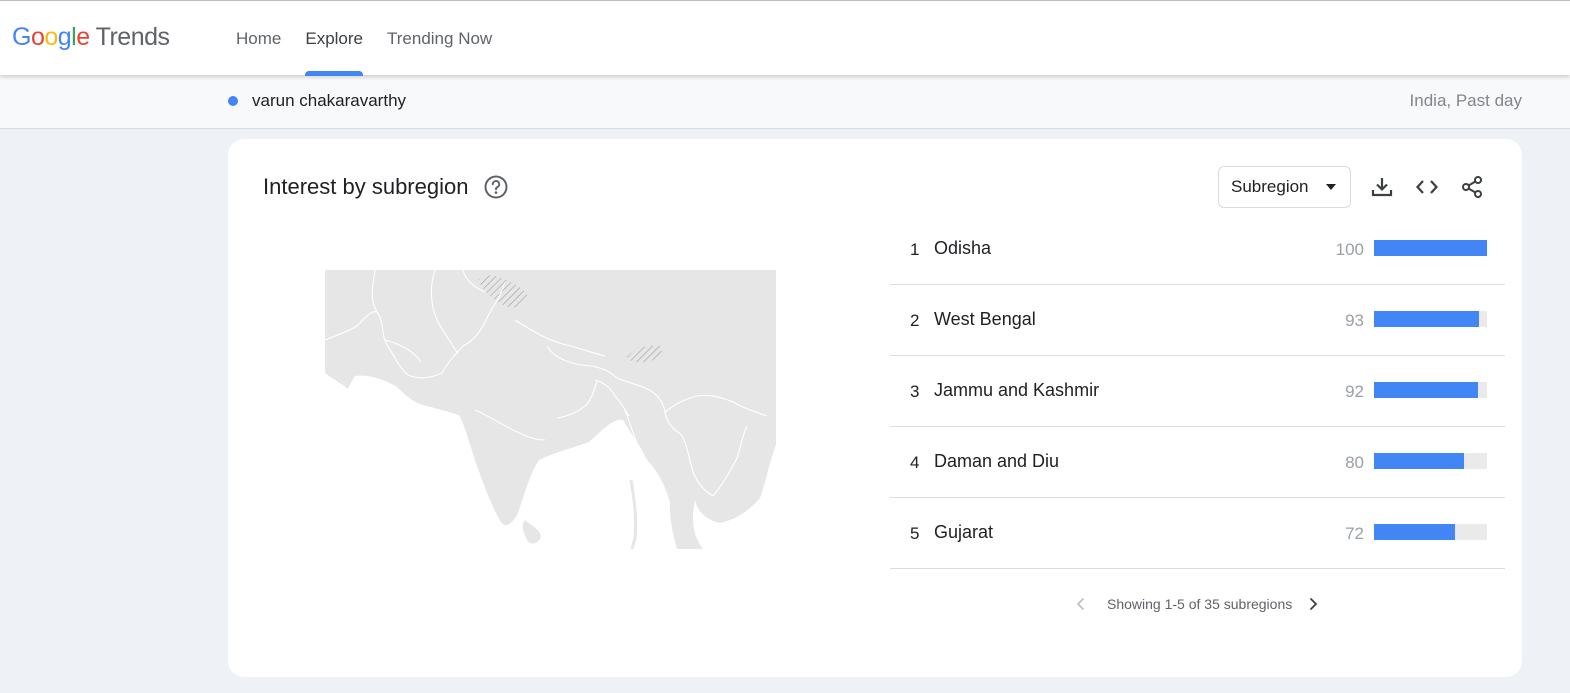 This screenshot has height=693, width=1570. What do you see at coordinates (1197, 462) in the screenshot?
I see `ranking-row: 4 Daman and Diu 80` at bounding box center [1197, 462].